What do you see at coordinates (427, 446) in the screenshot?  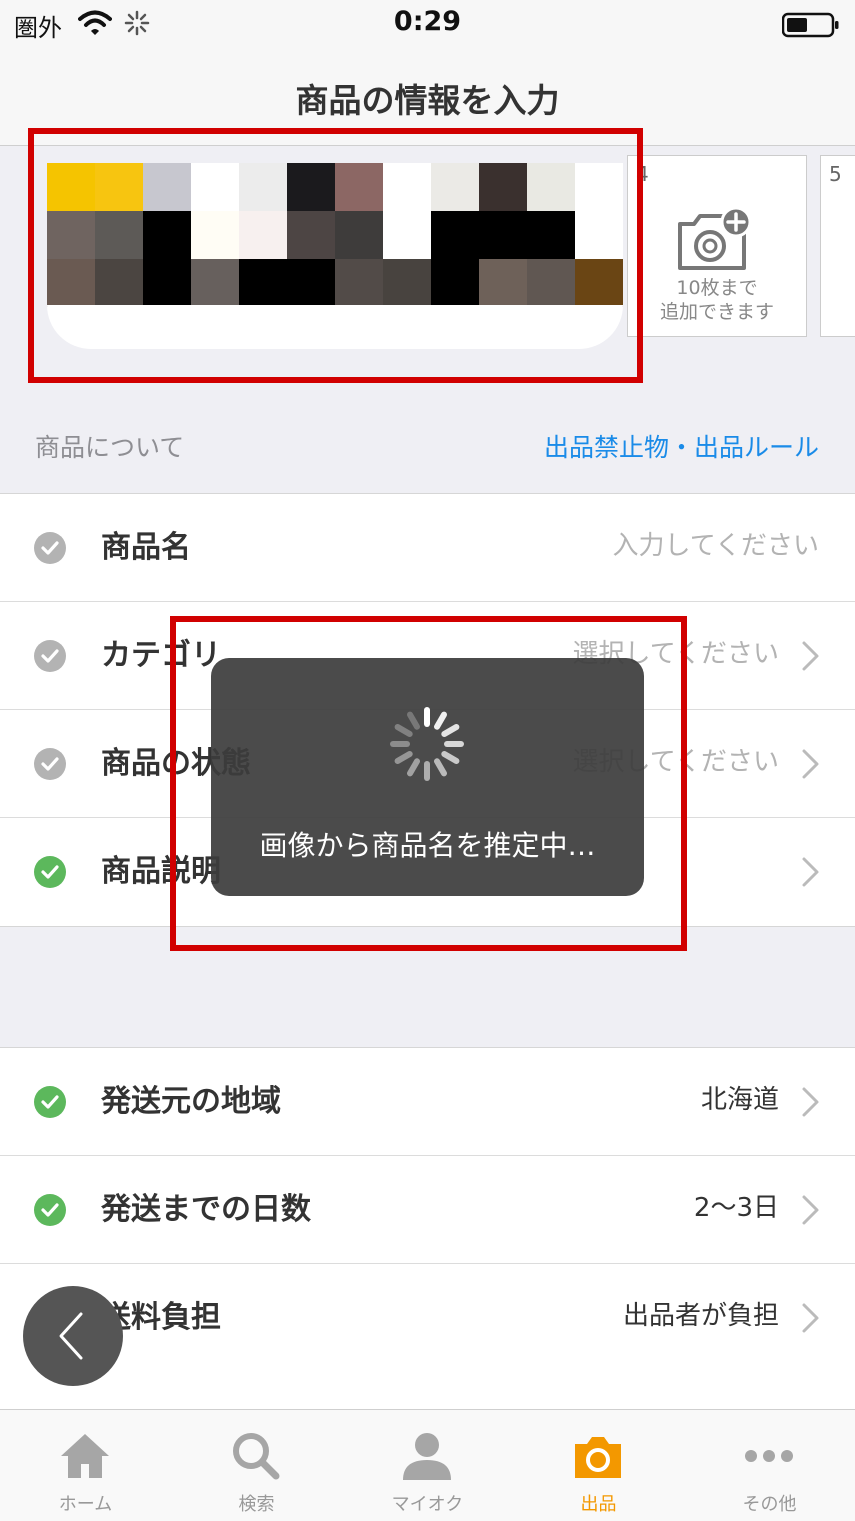 I see `section-header: 商品について 出品禁止物・出品ルール` at bounding box center [427, 446].